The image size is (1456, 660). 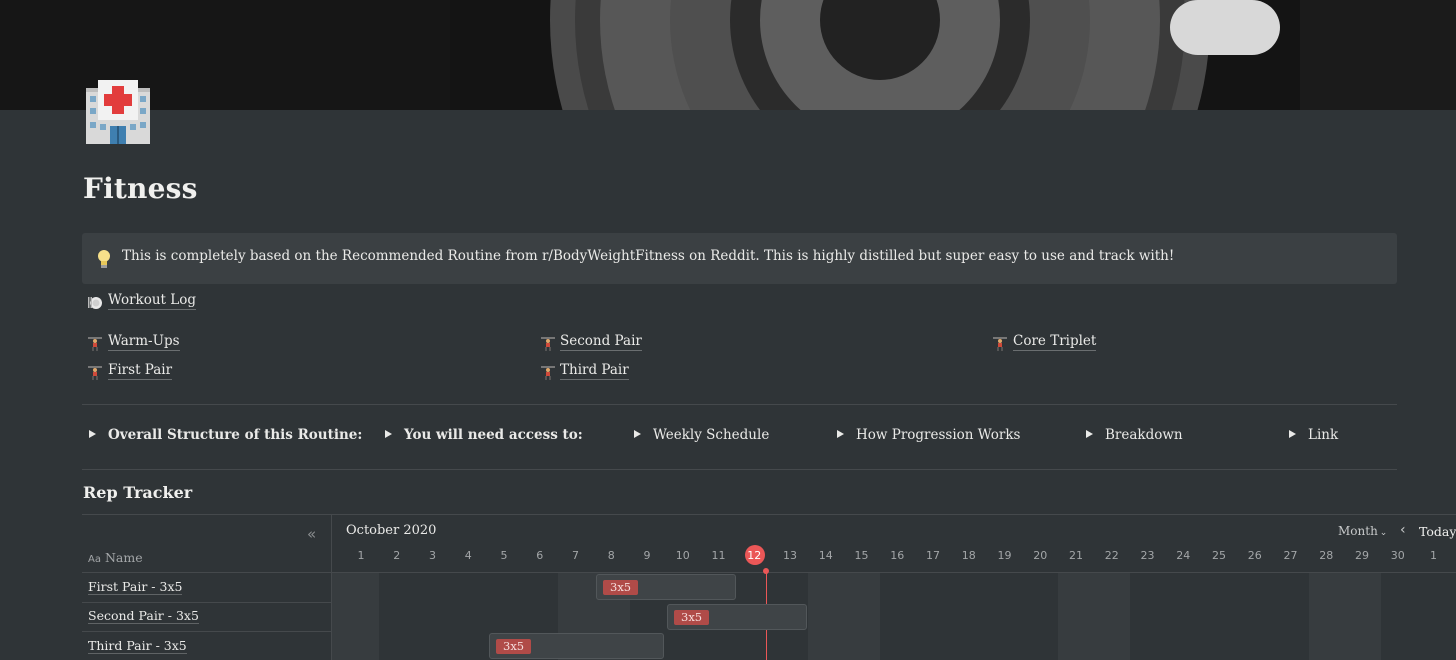 What do you see at coordinates (682, 555) in the screenshot?
I see `day-label: 10` at bounding box center [682, 555].